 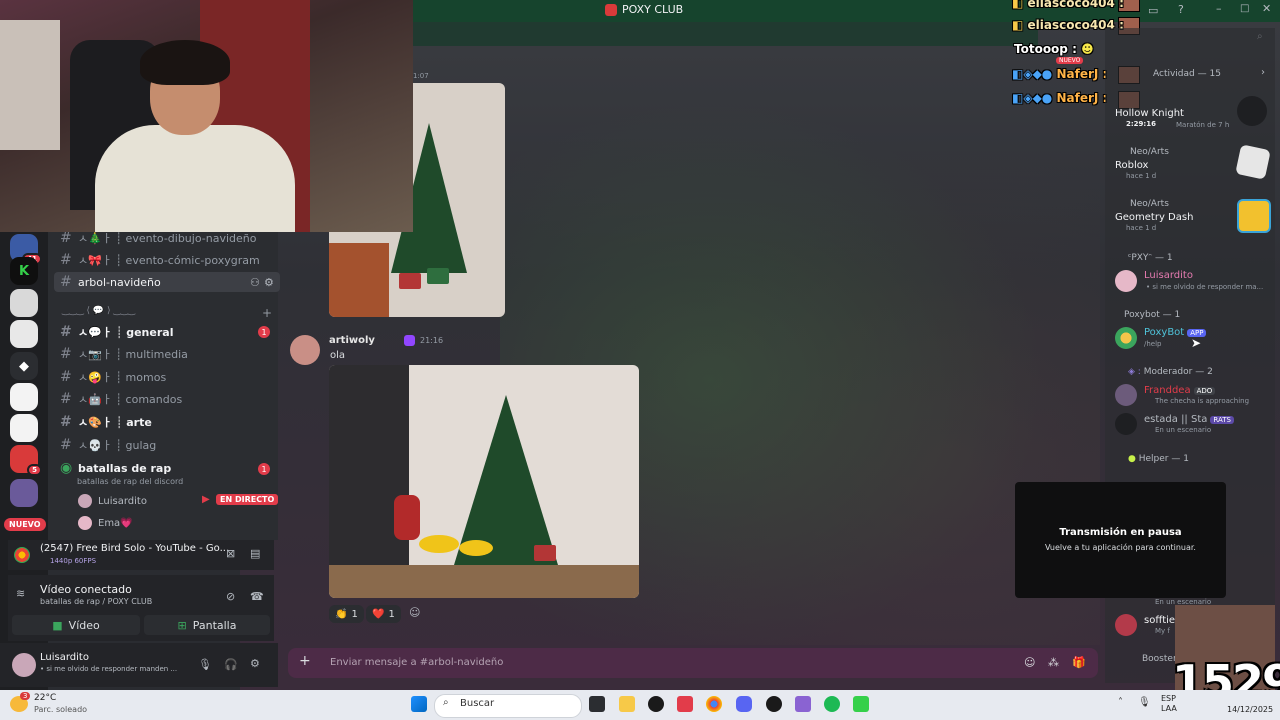 I want to click on voice-channel-label: batallas de rap, so click(x=125, y=468).